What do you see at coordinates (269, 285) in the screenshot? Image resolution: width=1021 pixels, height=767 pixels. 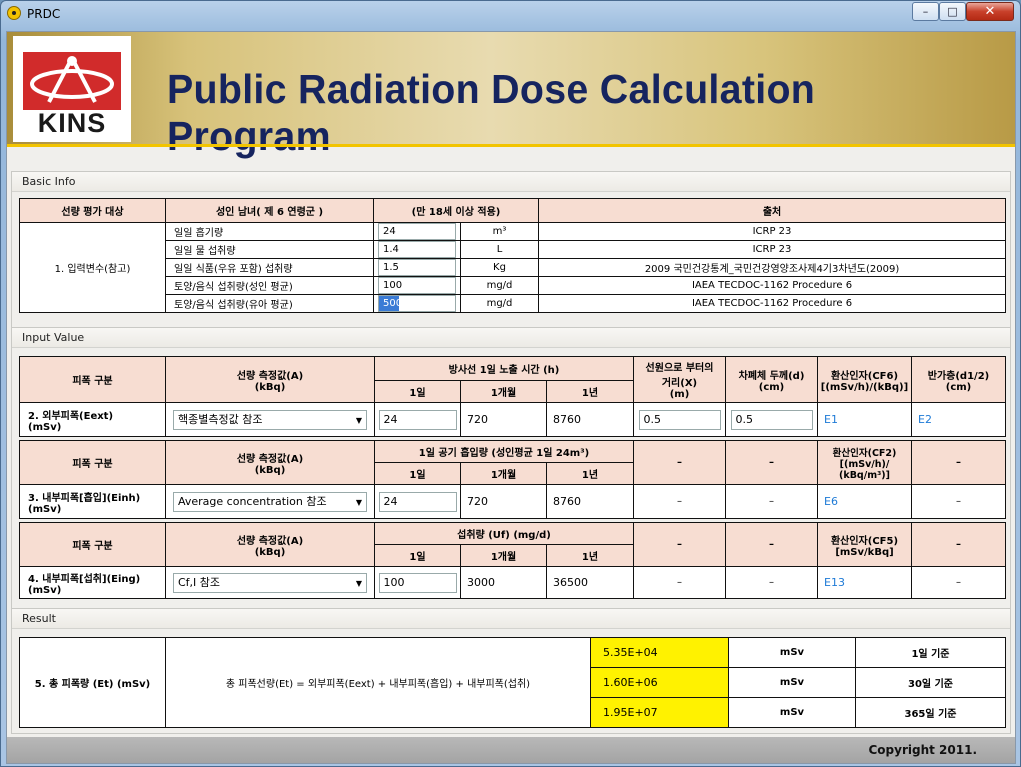 I see `param-label: 토양/음식 섭취량(성인 평균)` at bounding box center [269, 285].